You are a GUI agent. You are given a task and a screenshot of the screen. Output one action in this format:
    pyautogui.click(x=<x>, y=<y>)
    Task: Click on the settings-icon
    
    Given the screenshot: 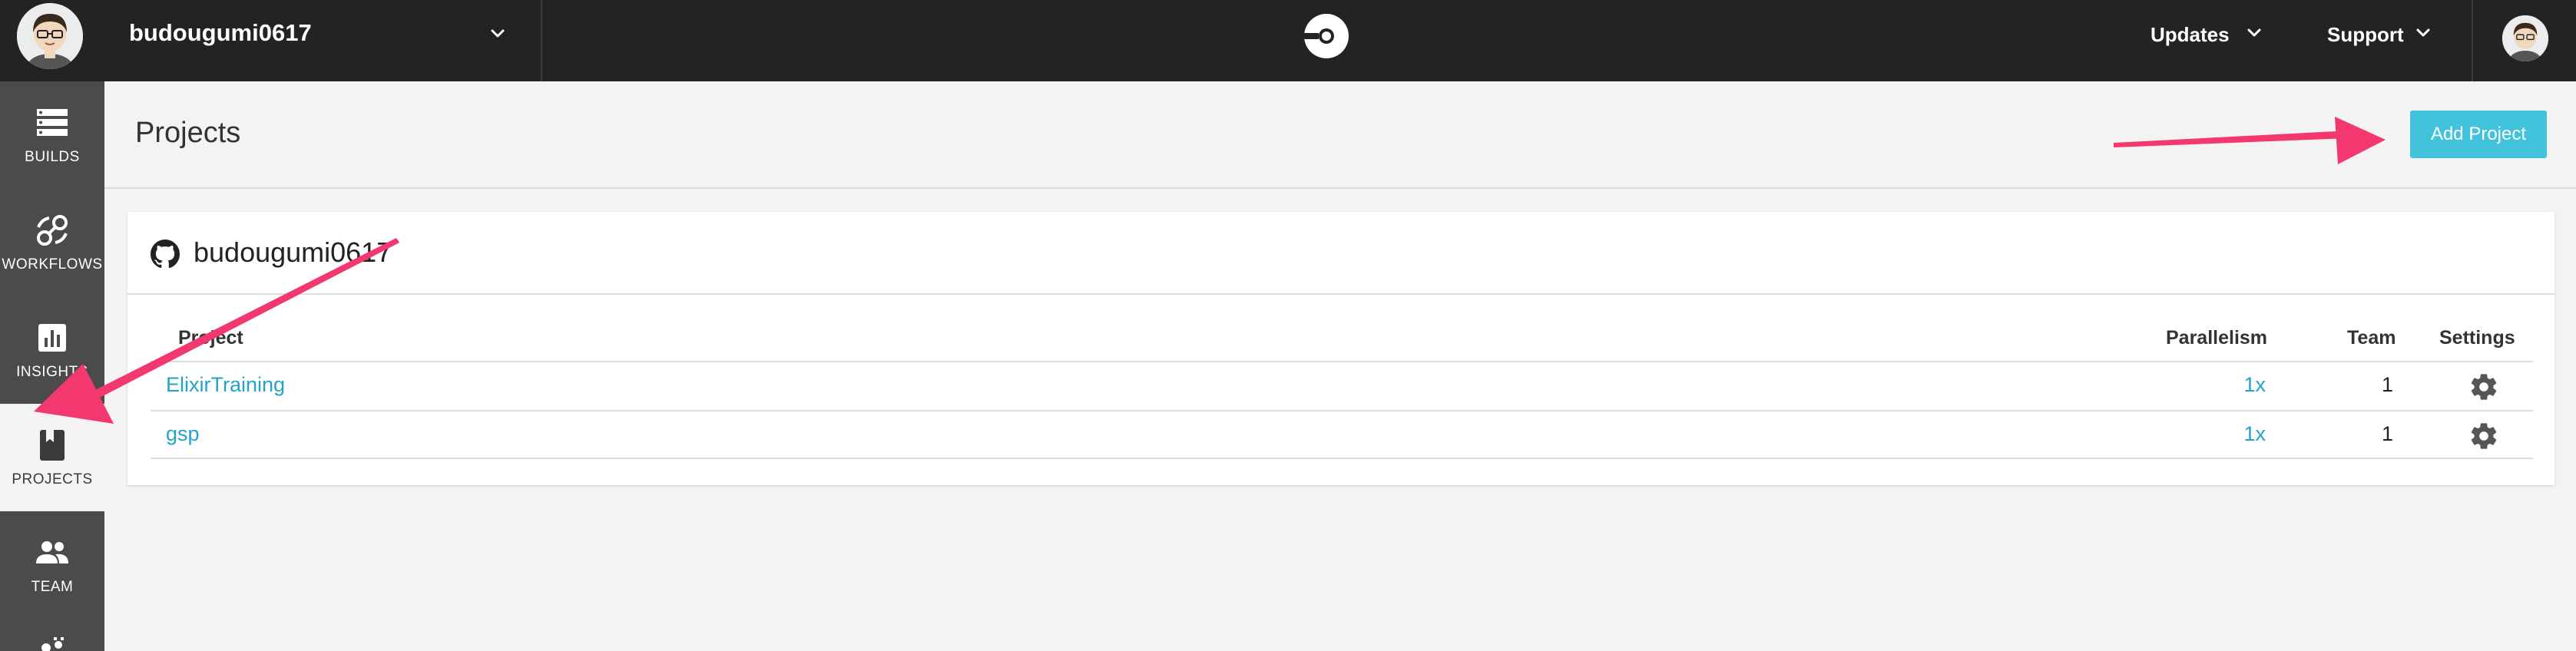 What is the action you would take?
    pyautogui.click(x=52, y=642)
    